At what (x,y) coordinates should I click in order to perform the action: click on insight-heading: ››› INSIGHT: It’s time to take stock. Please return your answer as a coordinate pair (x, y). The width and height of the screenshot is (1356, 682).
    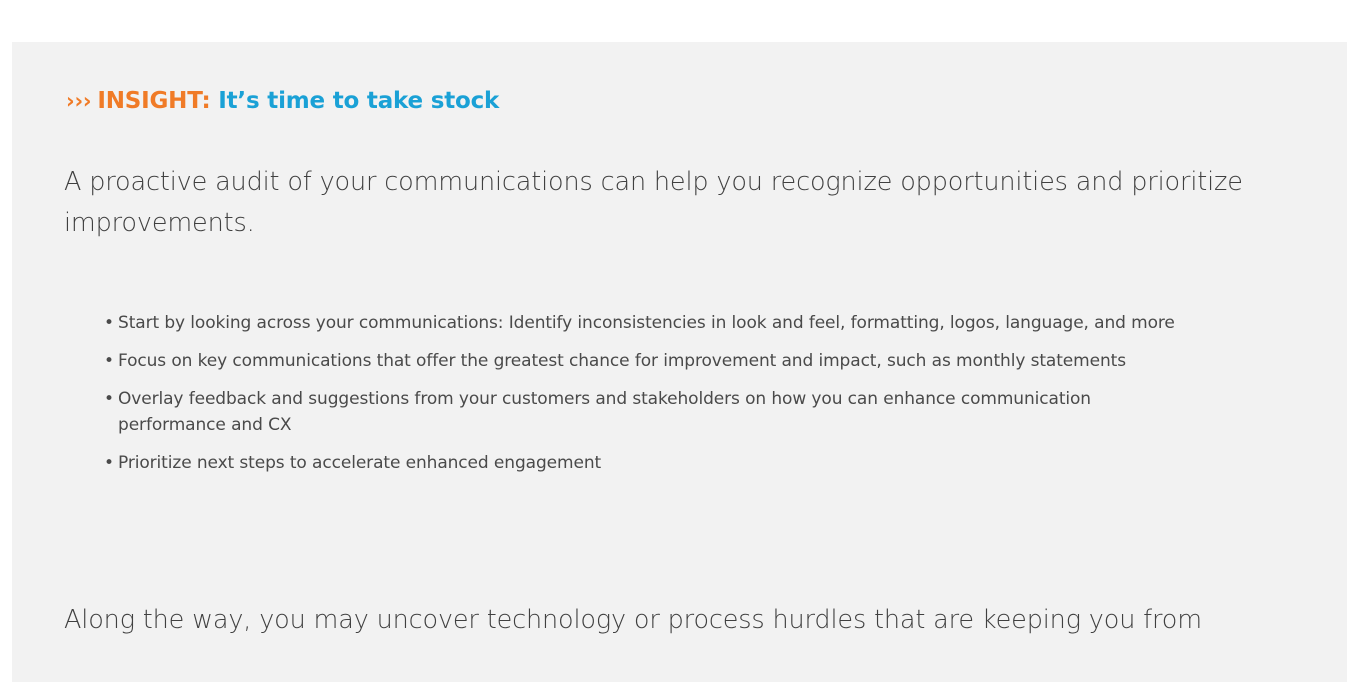
    Looking at the image, I should click on (282, 101).